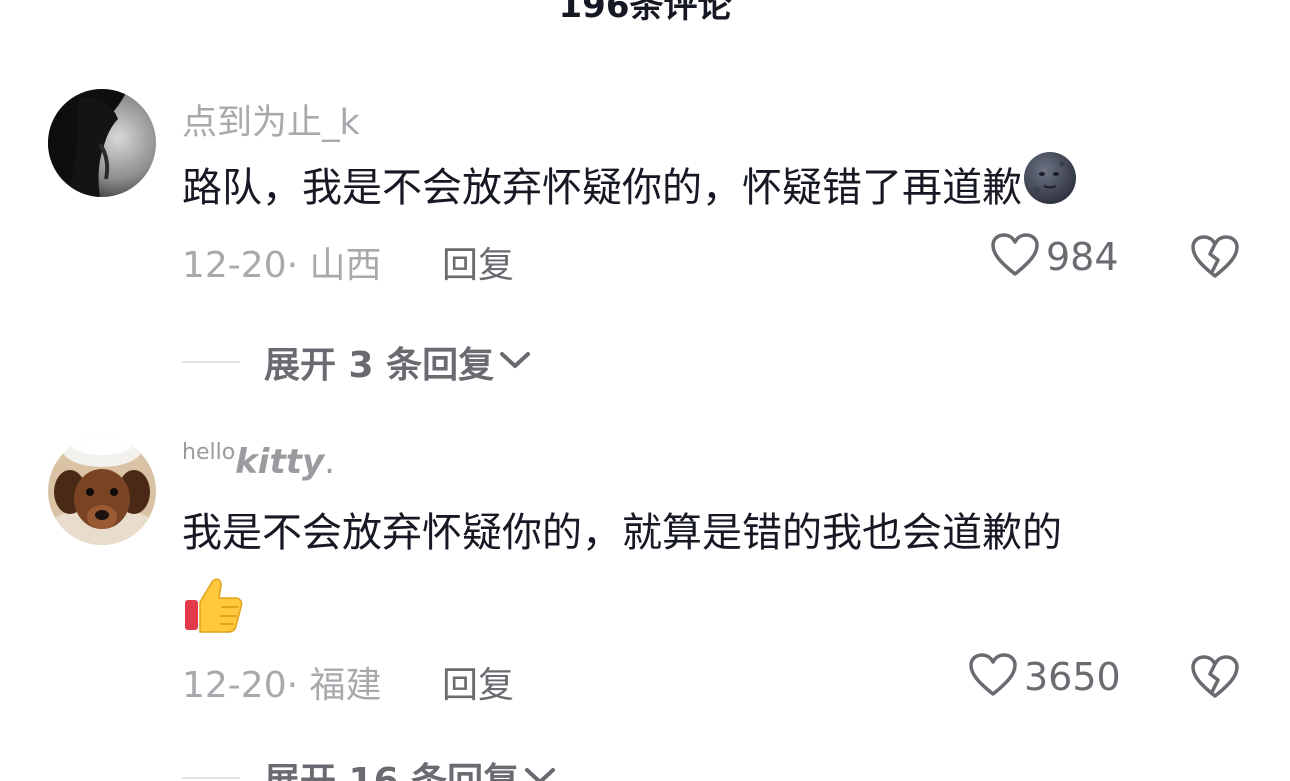 This screenshot has height=781, width=1290. Describe the element at coordinates (602, 188) in the screenshot. I see `comment-text-body: 路队，我是不会放弃怀疑你的，怀疑错了再道歉` at that location.